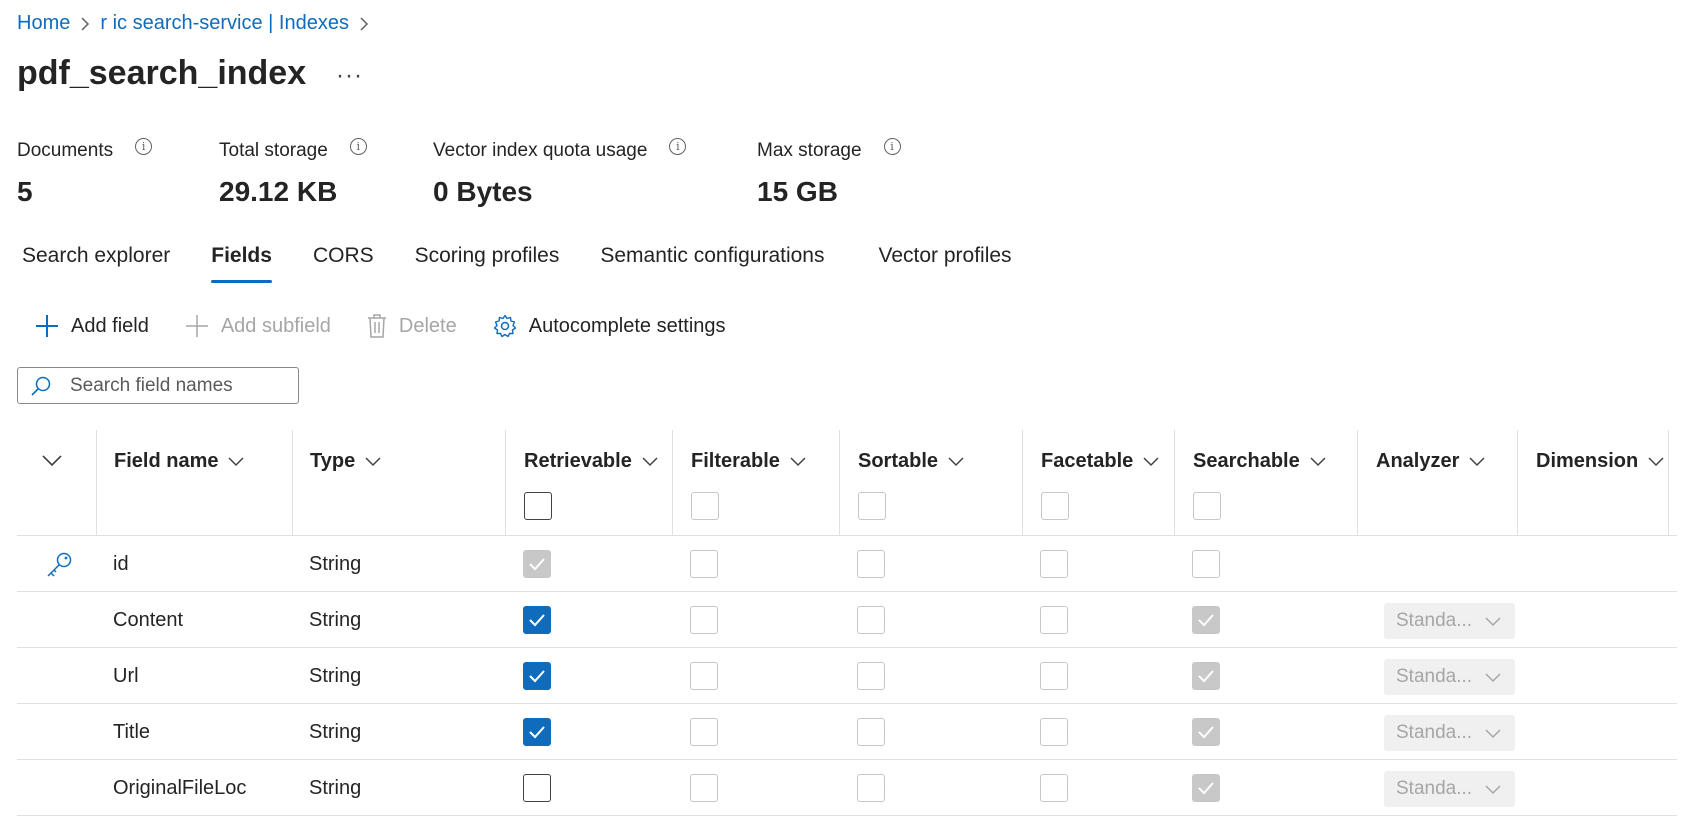 The width and height of the screenshot is (1689, 828). I want to click on column-dimension: Dimension, so click(1593, 483).